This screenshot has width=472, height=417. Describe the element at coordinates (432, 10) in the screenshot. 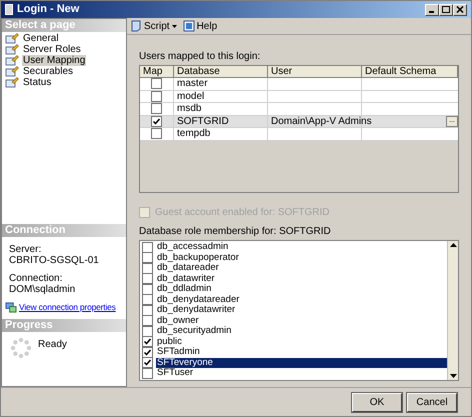

I see `minimize-icon` at that location.